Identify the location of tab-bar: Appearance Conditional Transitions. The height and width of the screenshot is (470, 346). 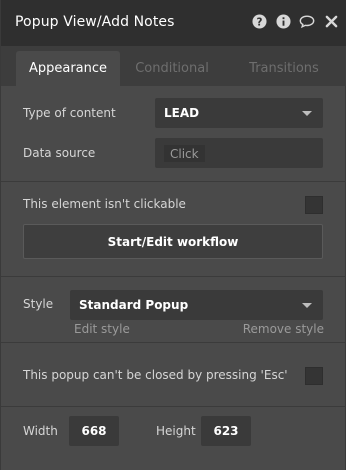
(173, 66).